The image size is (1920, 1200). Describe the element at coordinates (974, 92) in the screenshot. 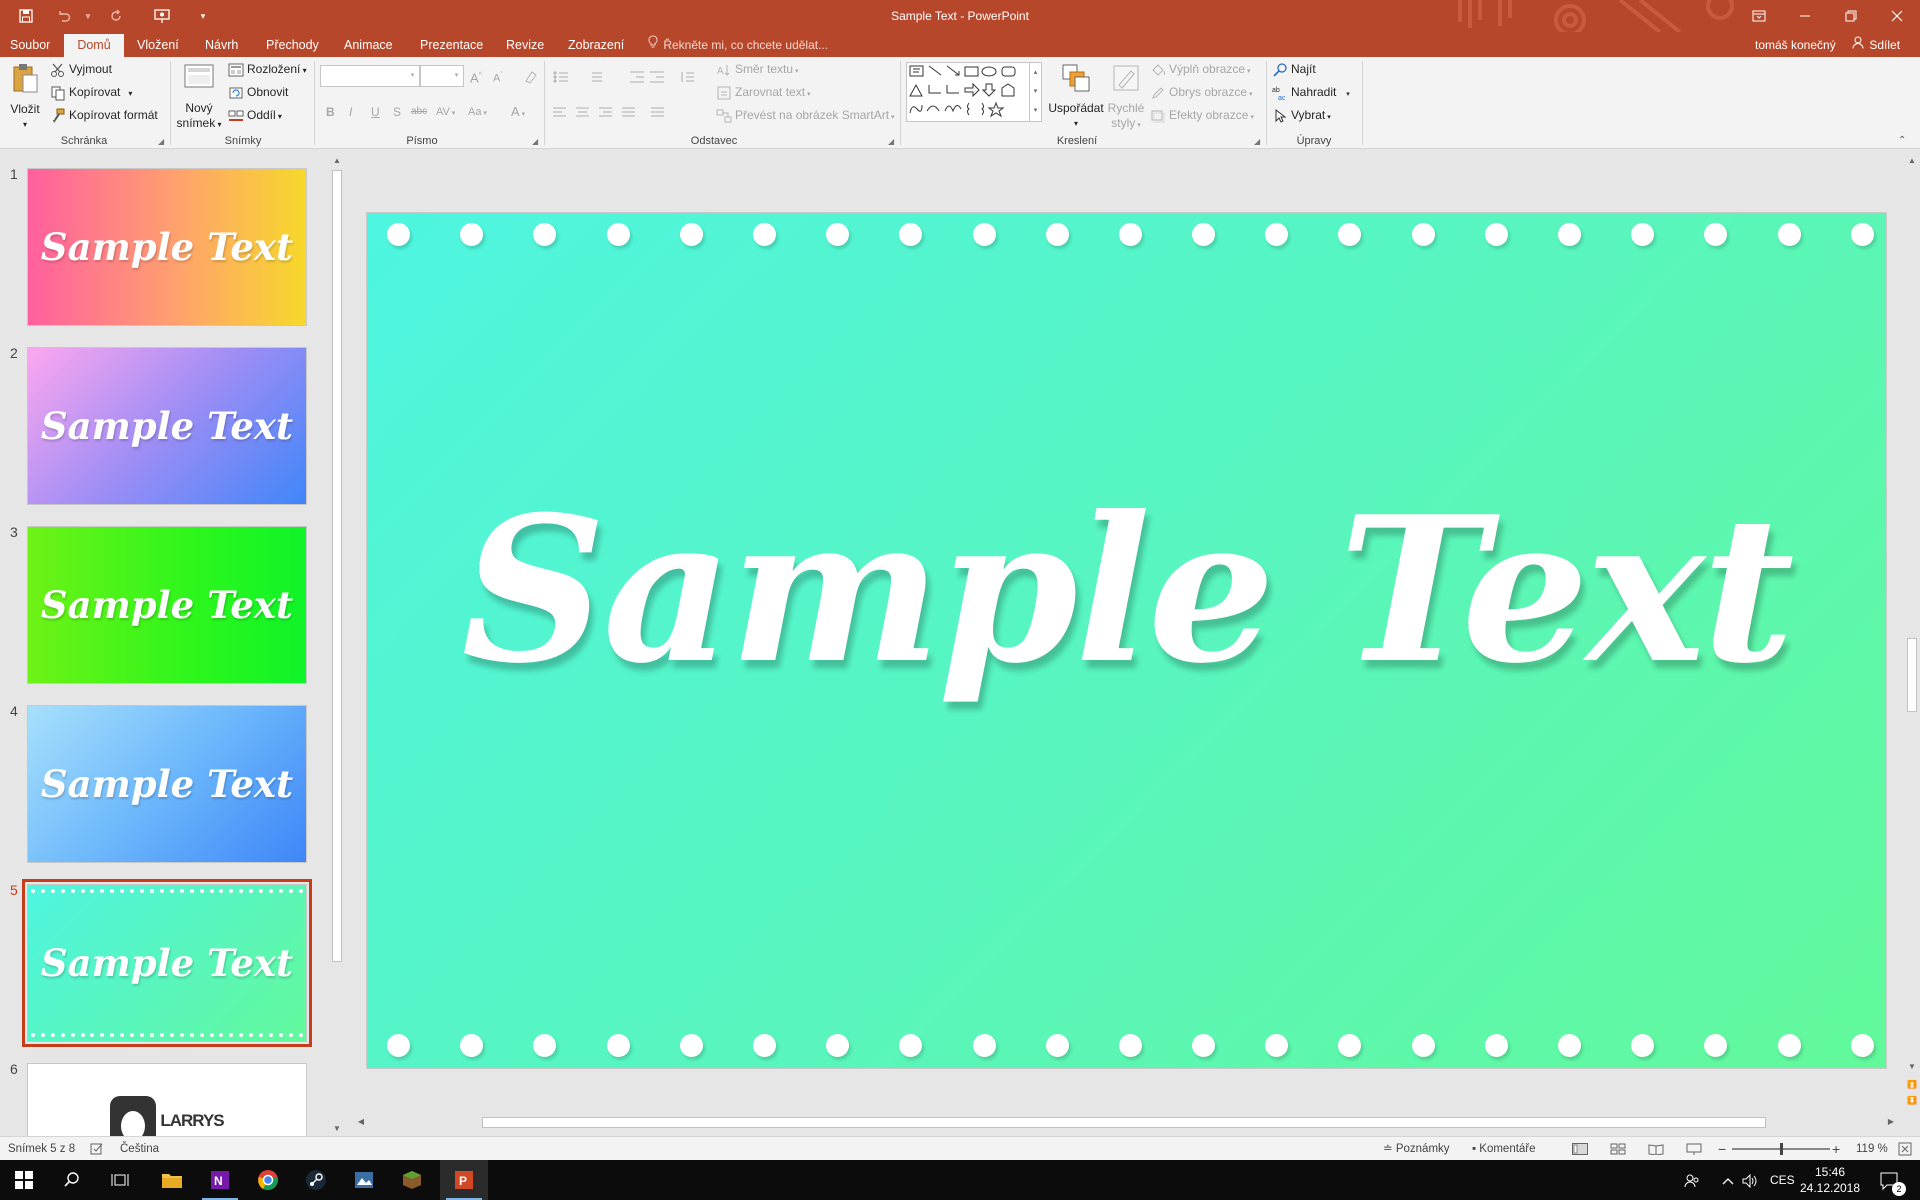

I see `shapes-gallery: ▴ ▾ ▾` at that location.